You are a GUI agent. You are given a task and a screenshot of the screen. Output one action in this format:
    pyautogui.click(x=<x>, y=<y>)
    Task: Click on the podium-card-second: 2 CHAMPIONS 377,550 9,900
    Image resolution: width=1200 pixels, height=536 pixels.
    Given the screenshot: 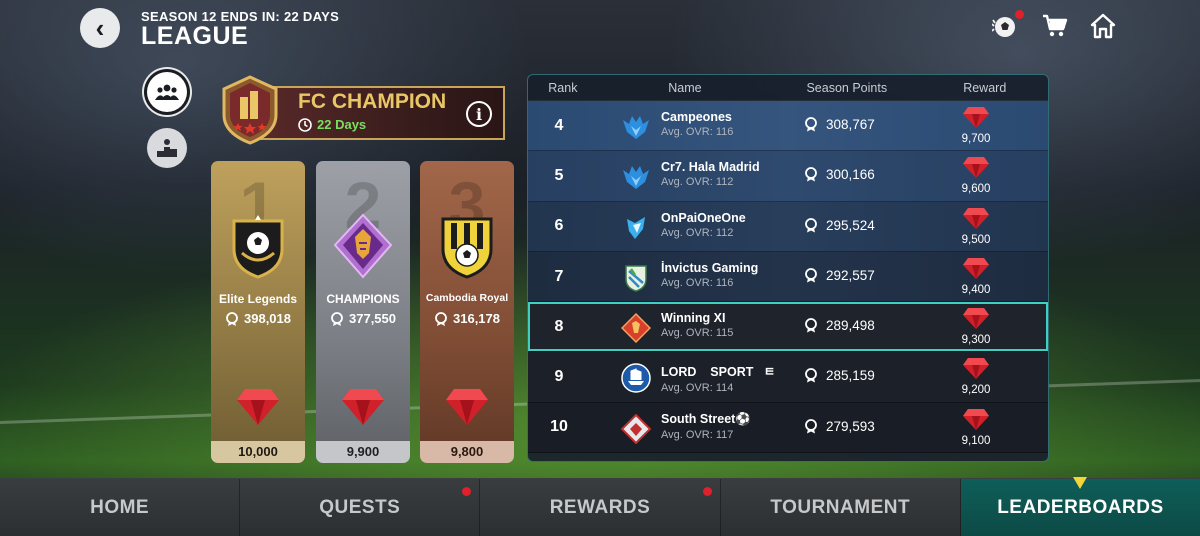 What is the action you would take?
    pyautogui.click(x=363, y=312)
    